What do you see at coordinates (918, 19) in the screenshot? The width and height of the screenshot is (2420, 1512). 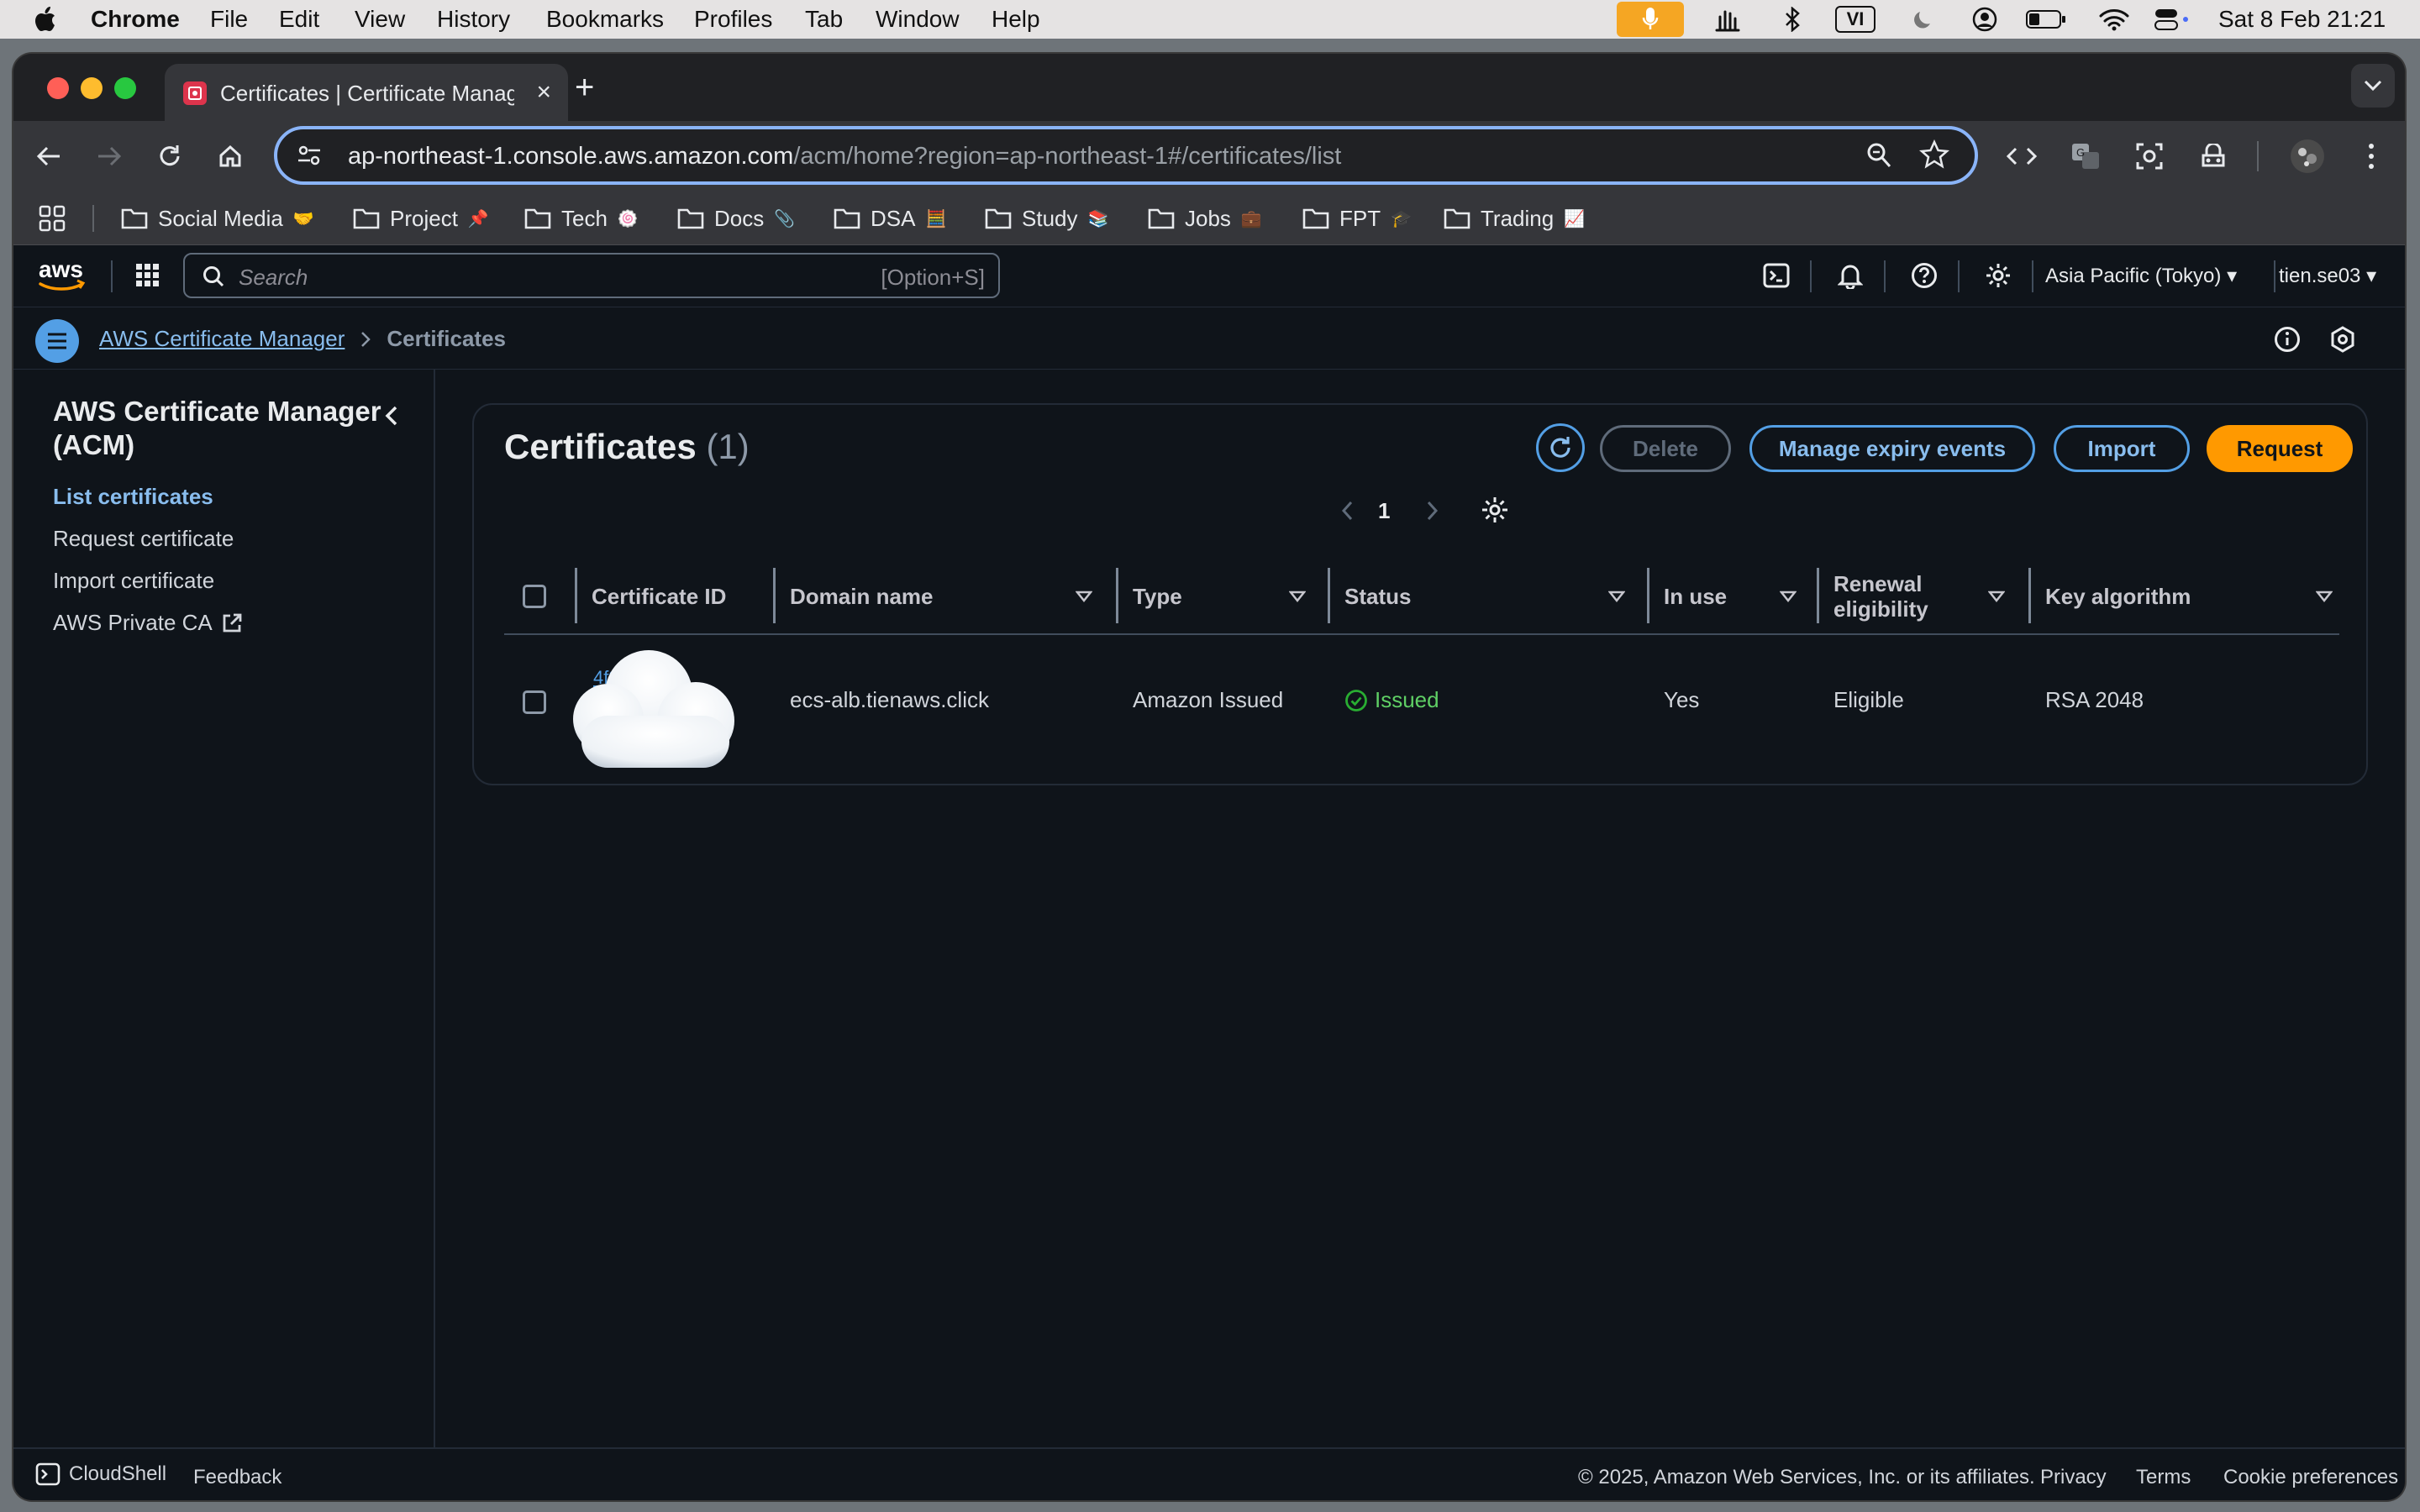 I see `menu-window: Window` at bounding box center [918, 19].